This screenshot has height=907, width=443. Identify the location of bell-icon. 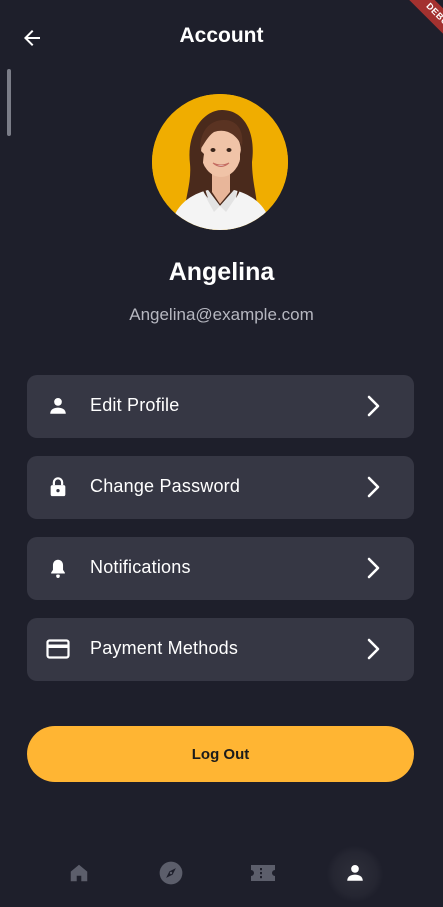
(58, 568).